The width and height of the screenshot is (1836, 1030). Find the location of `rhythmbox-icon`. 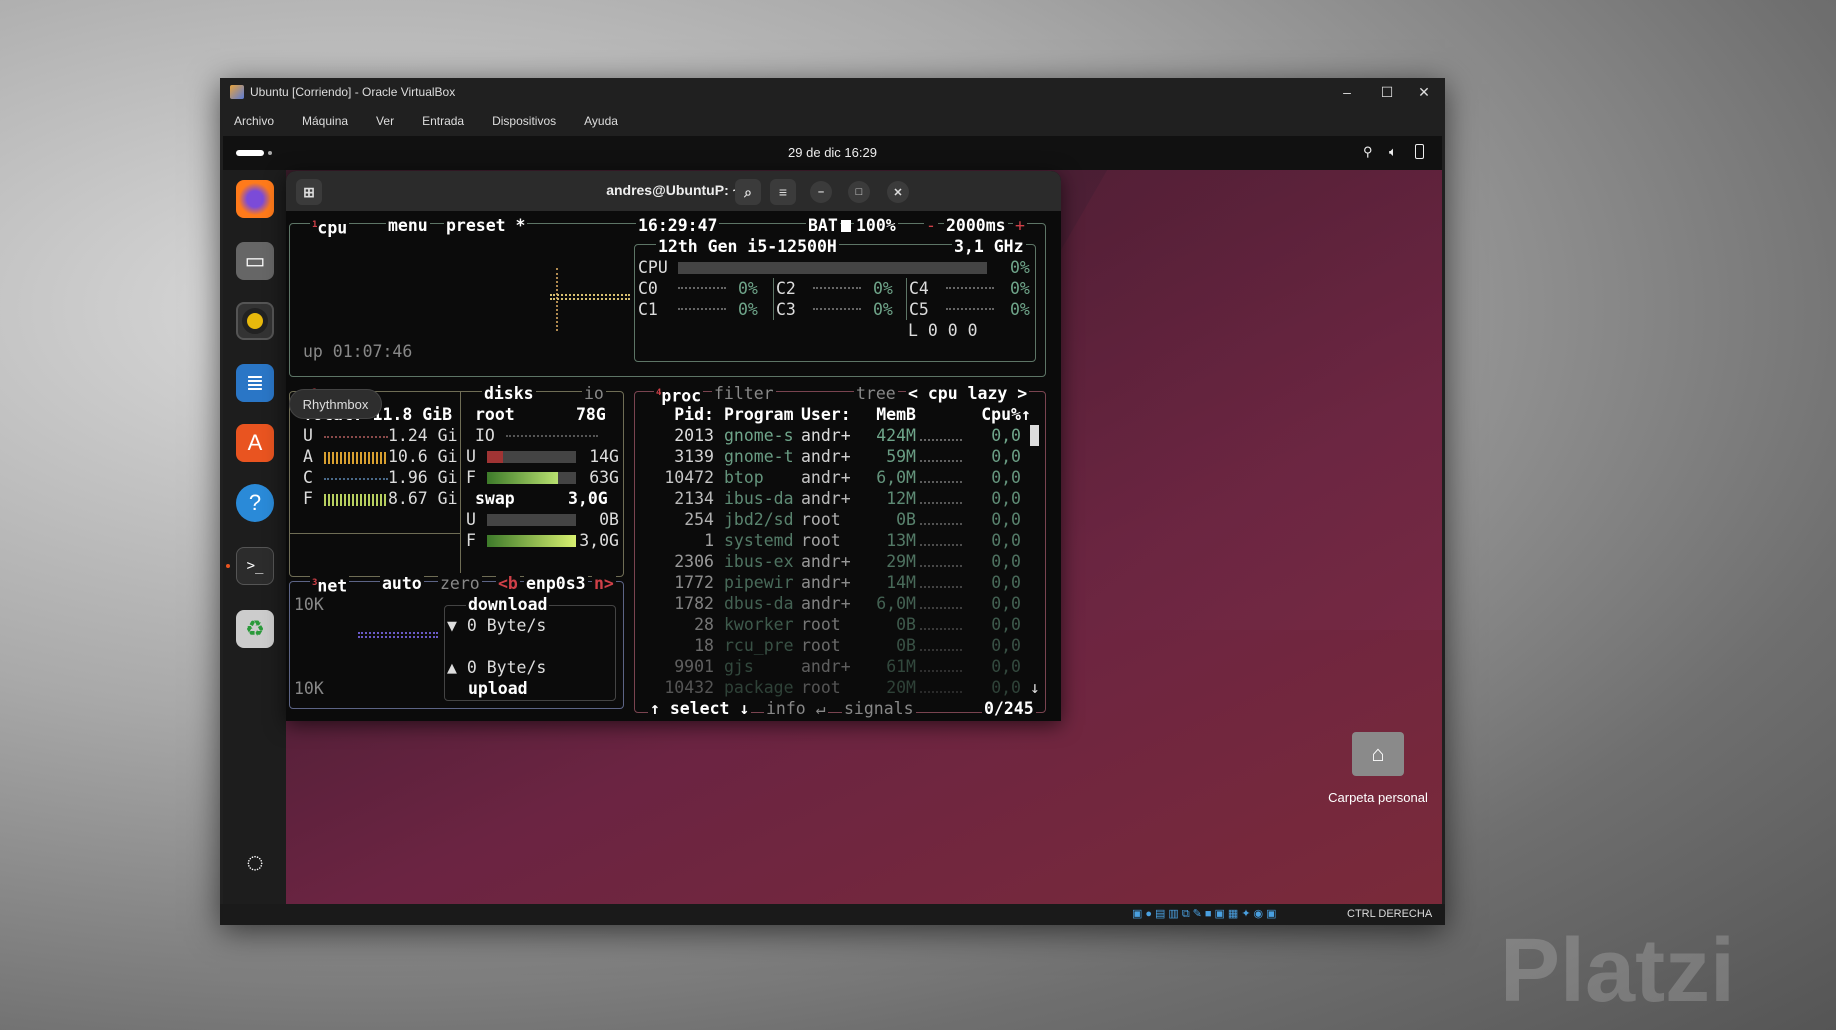

rhythmbox-icon is located at coordinates (255, 321).